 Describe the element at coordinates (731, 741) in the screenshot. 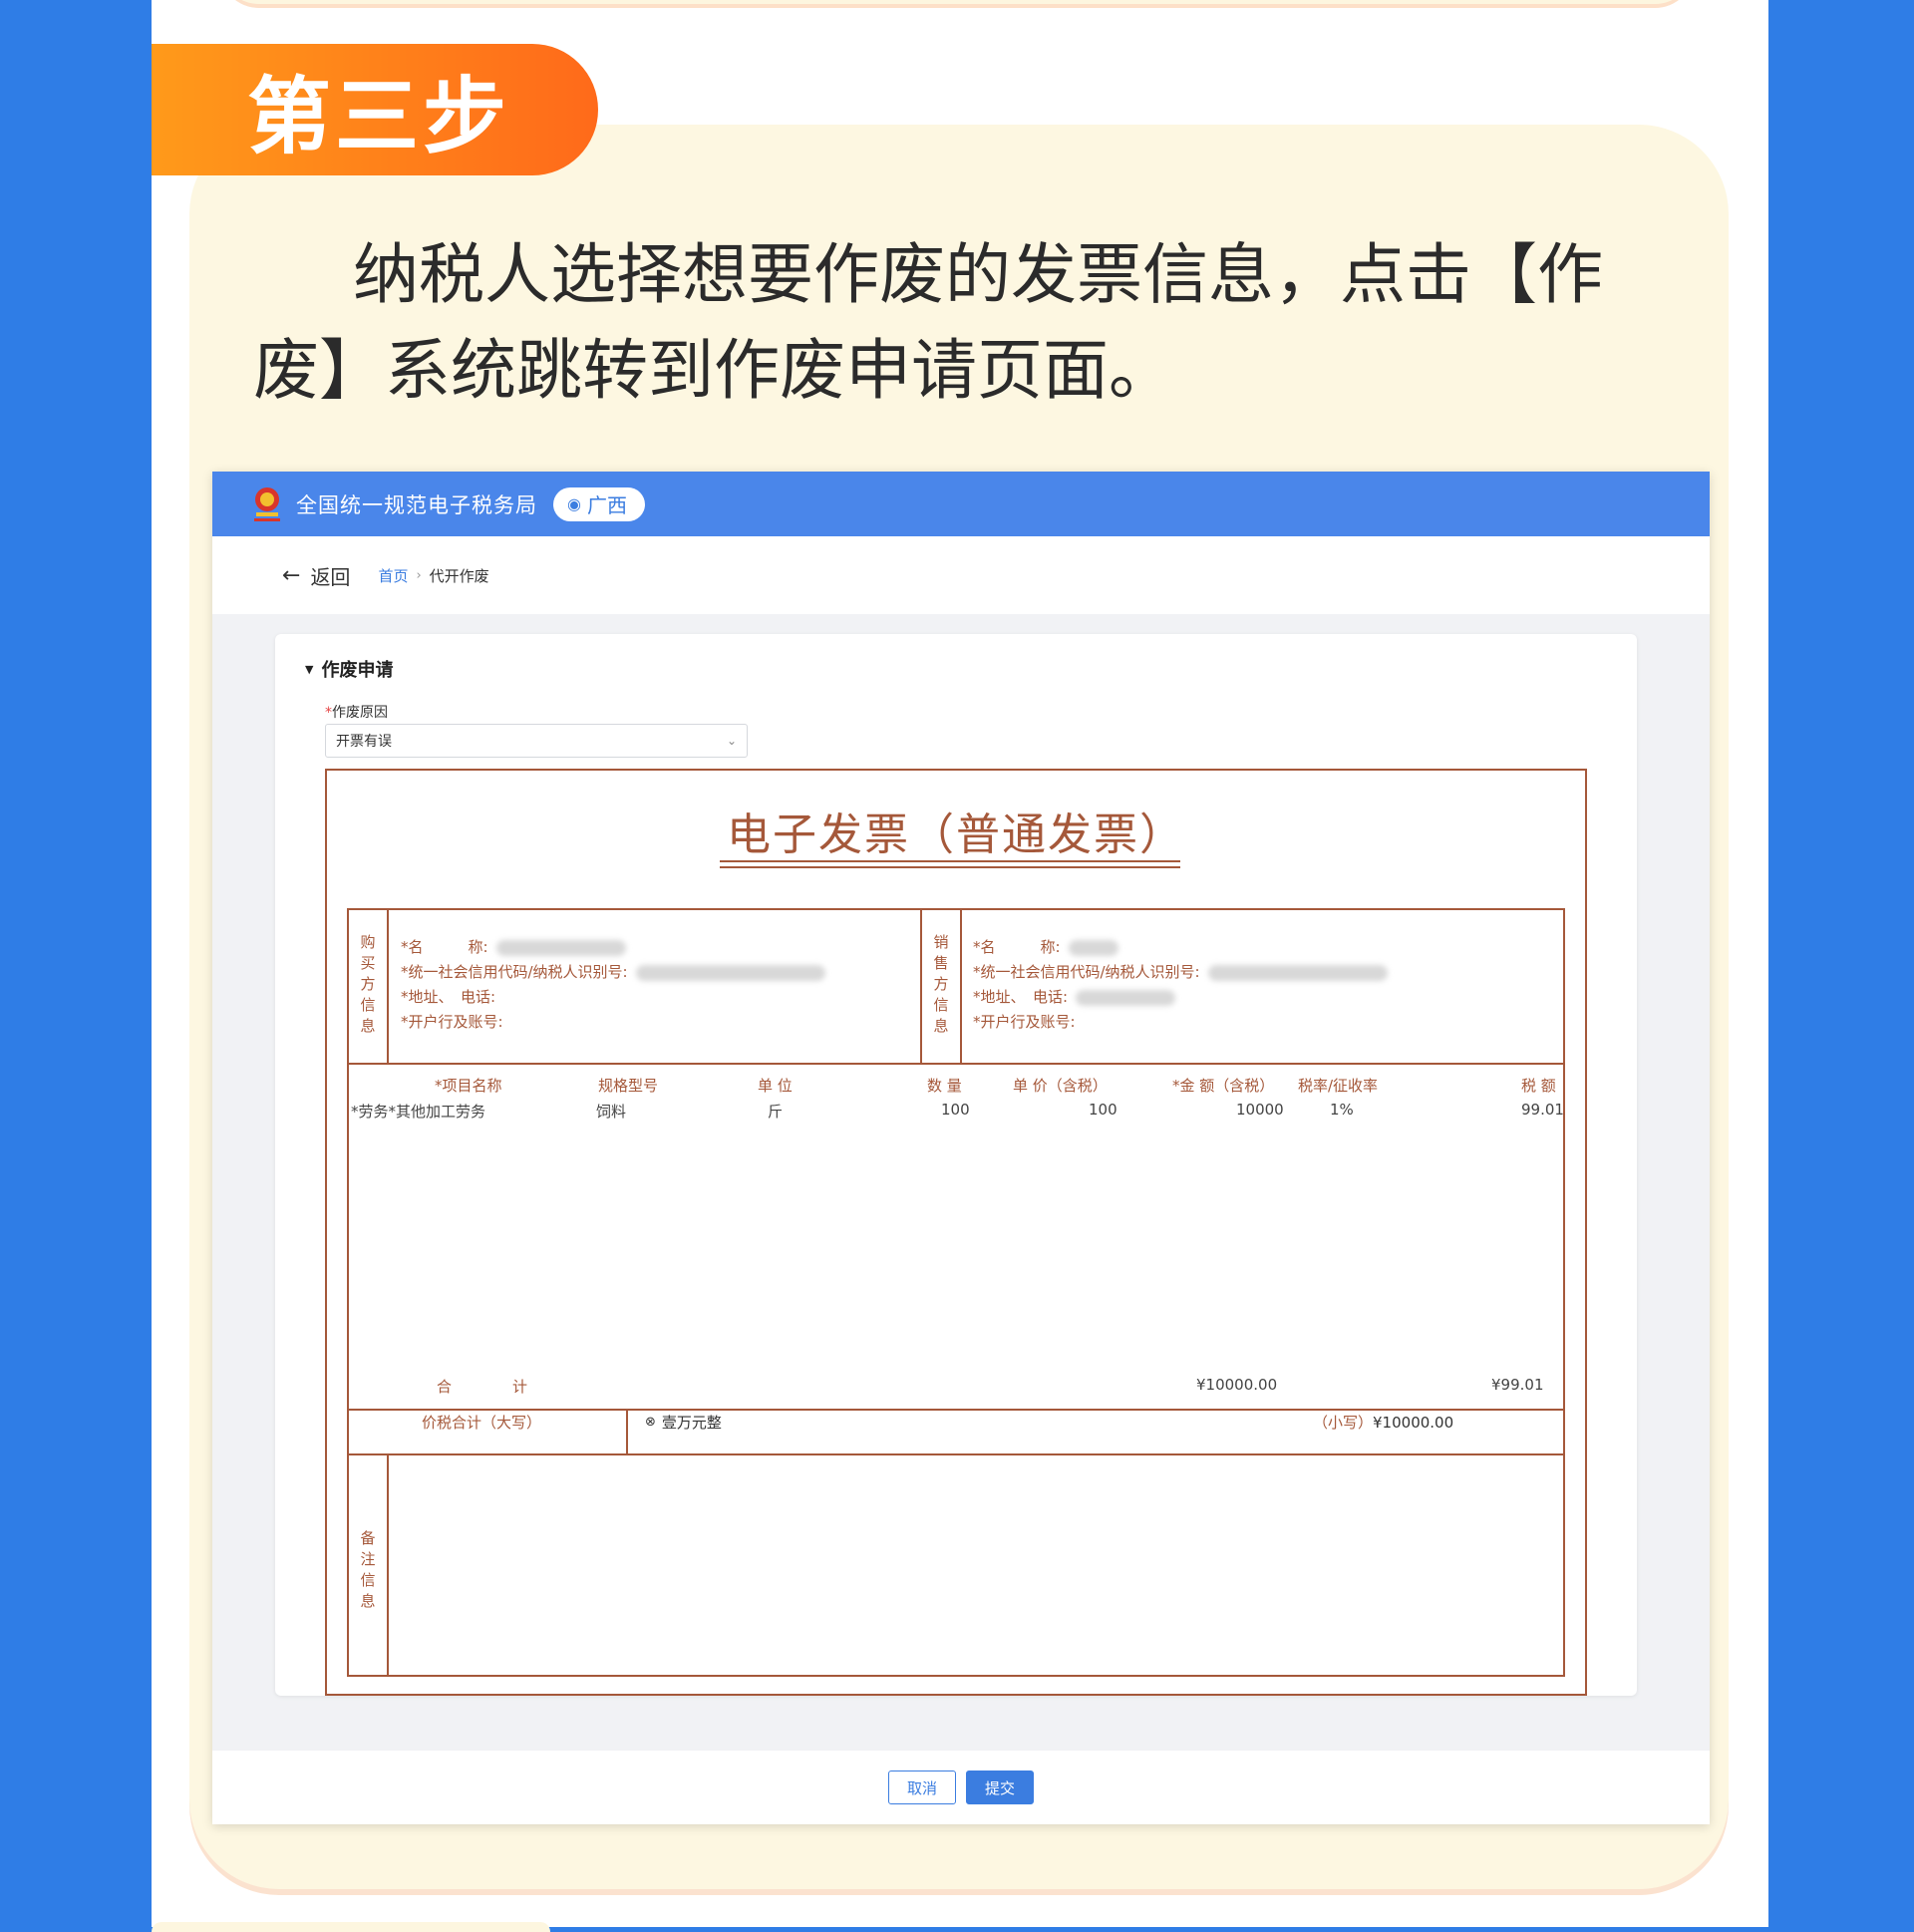

I see `chevron-down-icon: ⌄` at that location.